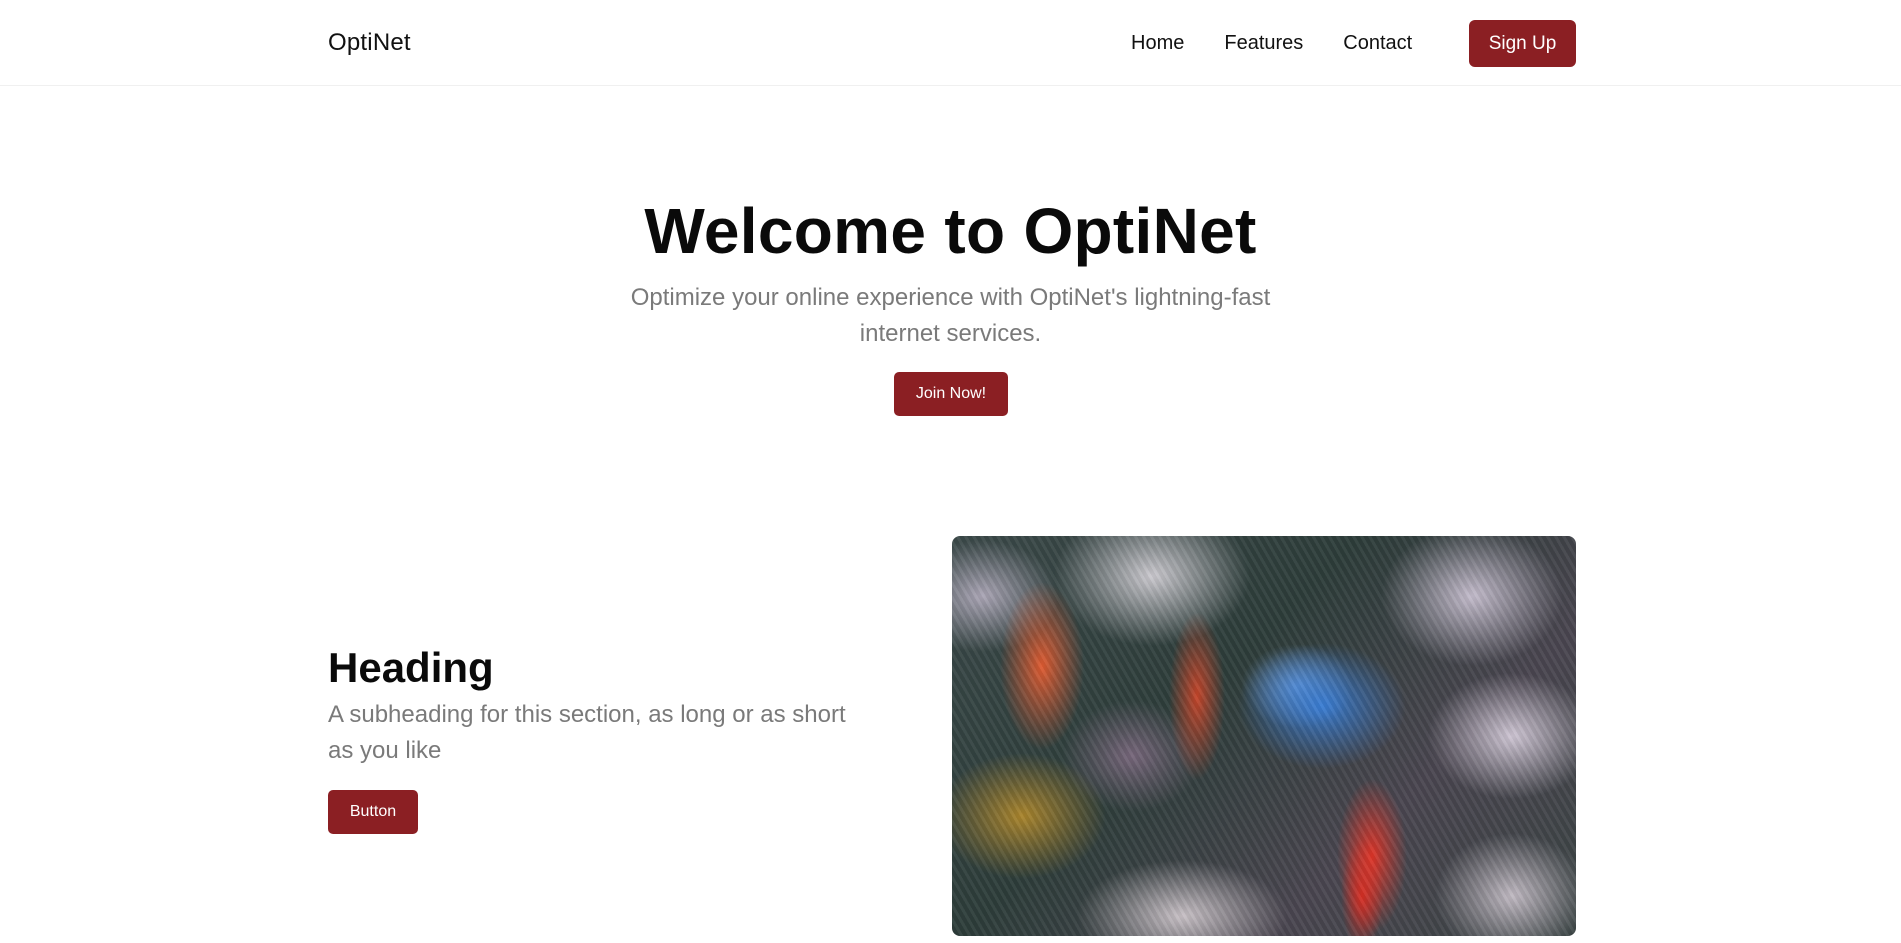 Image resolution: width=1901 pixels, height=943 pixels. What do you see at coordinates (411, 667) in the screenshot?
I see `section-heading: Heading` at bounding box center [411, 667].